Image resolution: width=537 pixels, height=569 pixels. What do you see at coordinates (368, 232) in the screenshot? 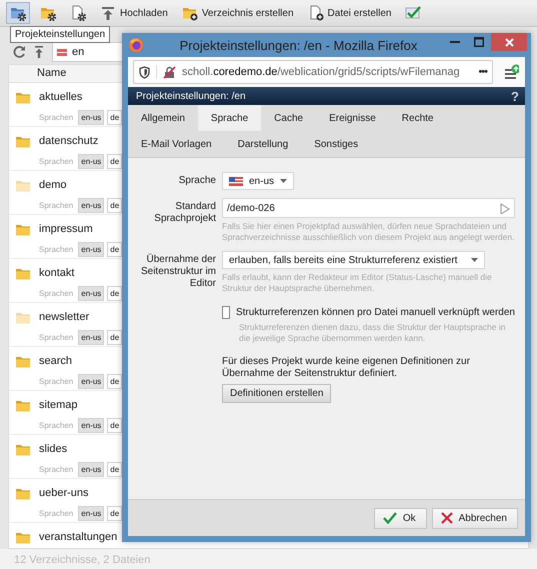
I see `hint-text: Falls Sie hier einen Projektpfad auswählen, dürfen neue Sprachdateien und Sprachverzeichnisse ausschließlich von diesem Projekt aus angelegt werden.` at bounding box center [368, 232].